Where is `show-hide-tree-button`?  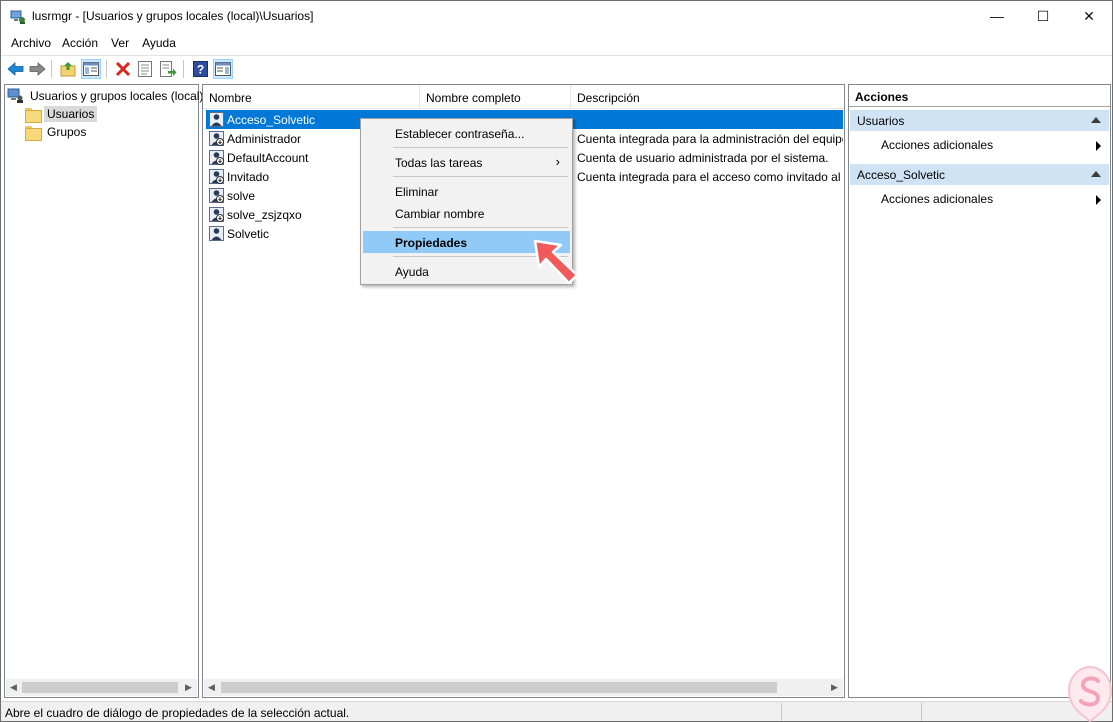
show-hide-tree-button is located at coordinates (91, 69).